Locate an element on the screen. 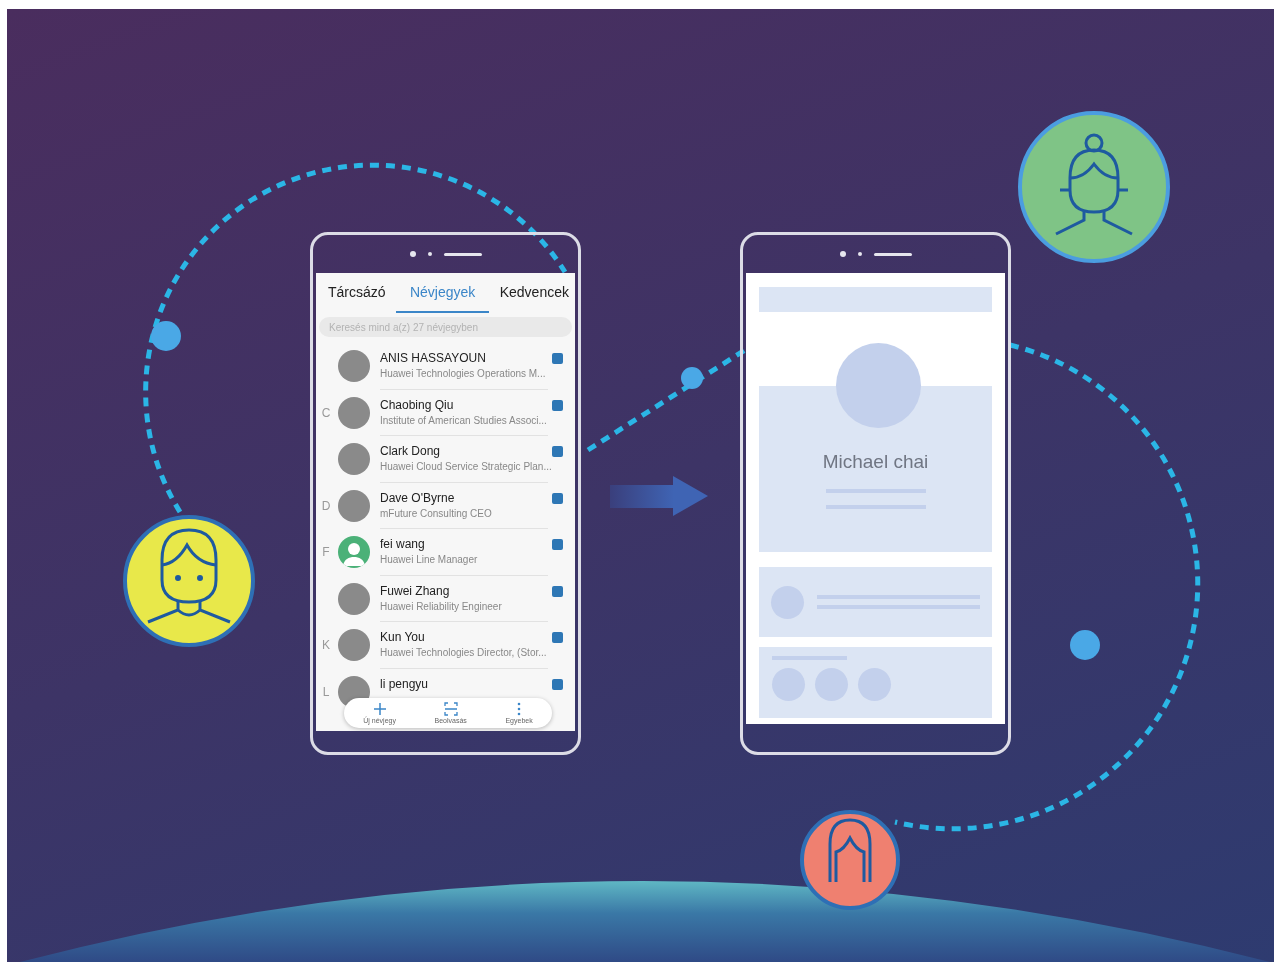 This screenshot has height=962, width=1274. index-letter: K is located at coordinates (326, 645).